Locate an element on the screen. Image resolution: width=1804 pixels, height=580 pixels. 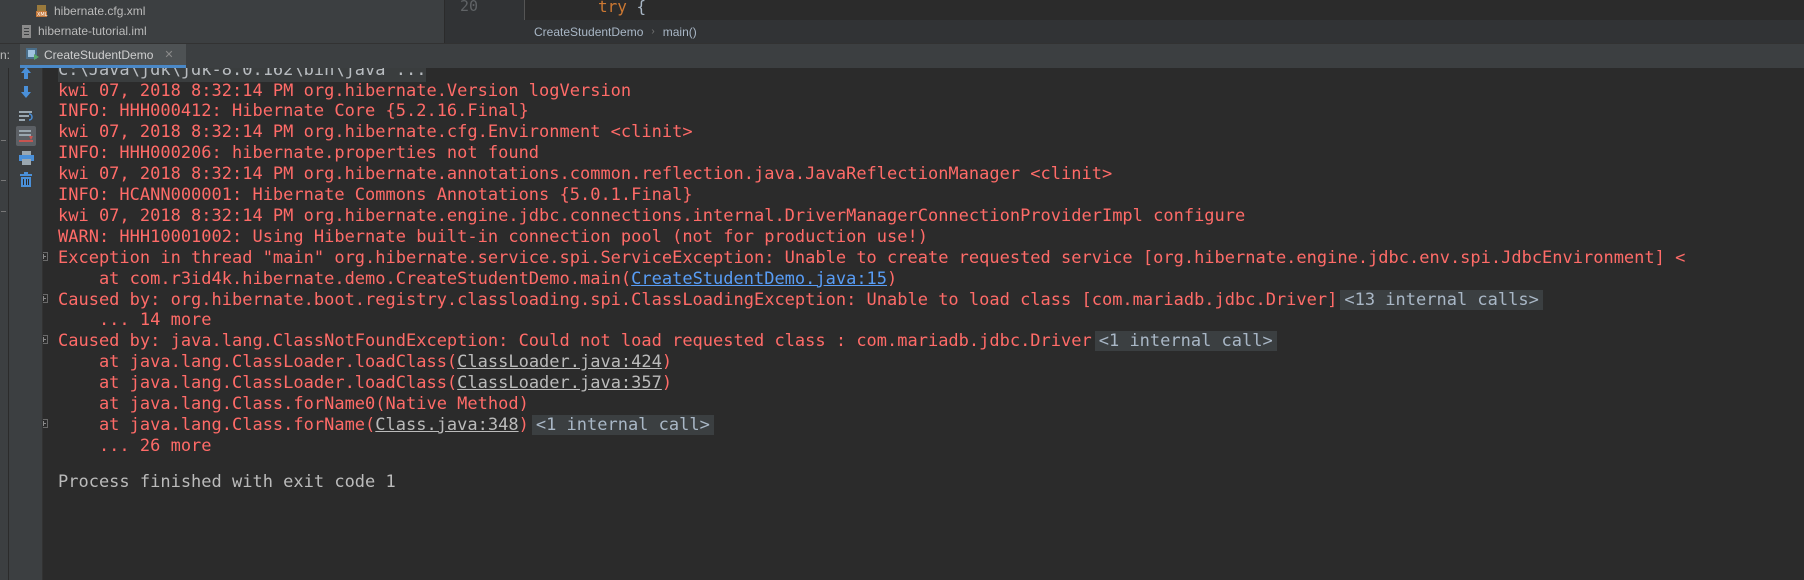
console-exit-line: Process finished with exit code 1 is located at coordinates (219, 482).